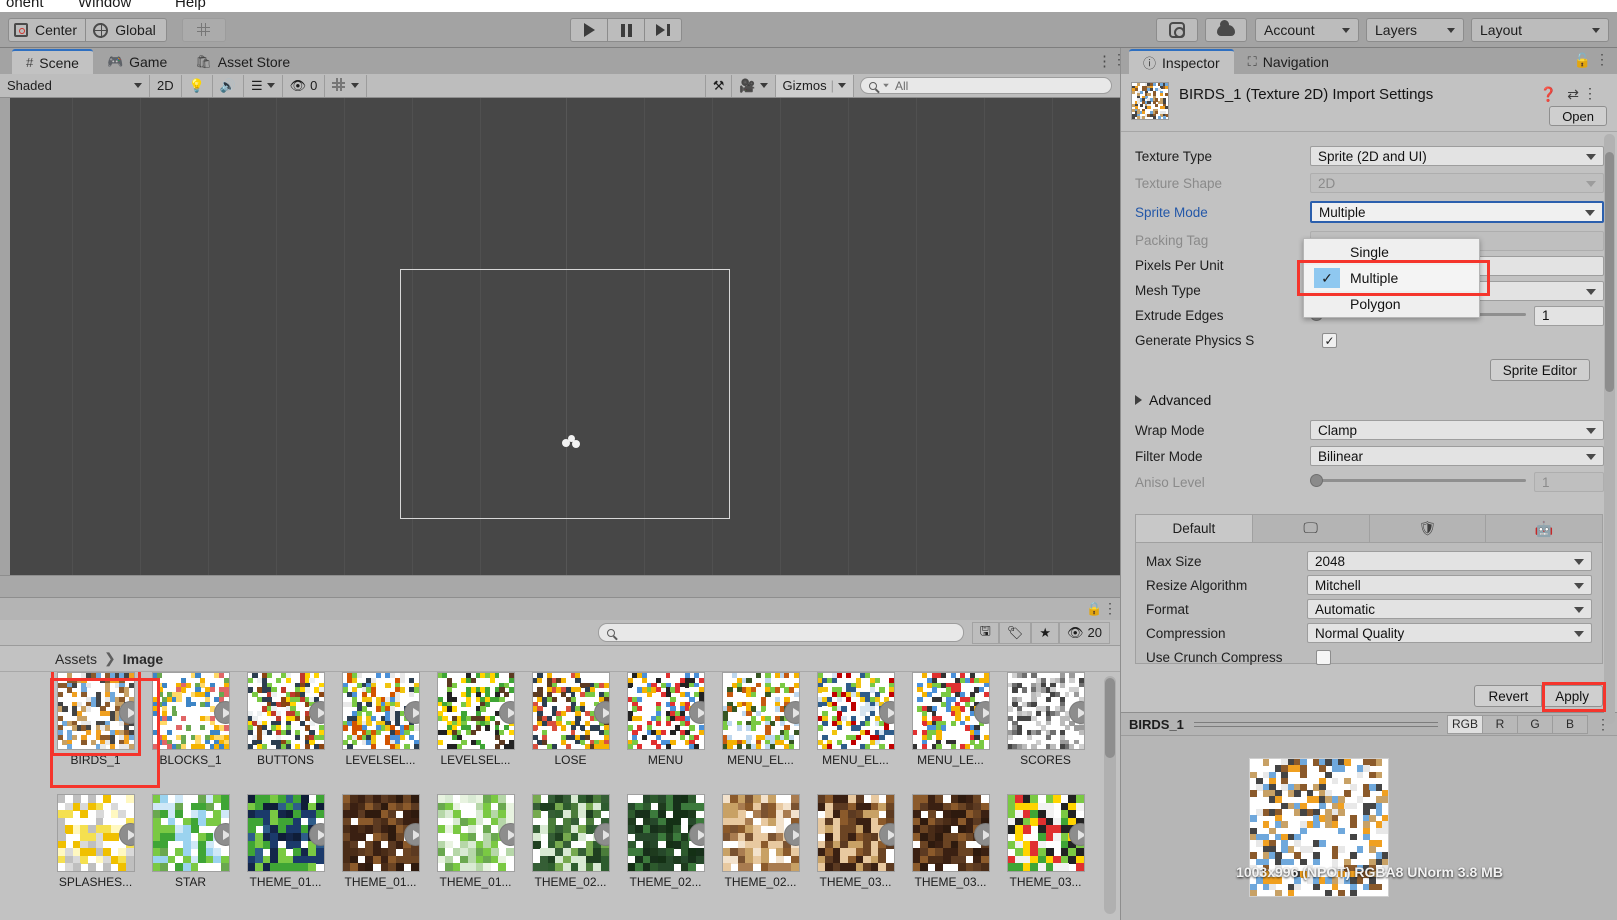 The height and width of the screenshot is (920, 1617). What do you see at coordinates (1323, 657) in the screenshot?
I see `crunch-checkbox` at bounding box center [1323, 657].